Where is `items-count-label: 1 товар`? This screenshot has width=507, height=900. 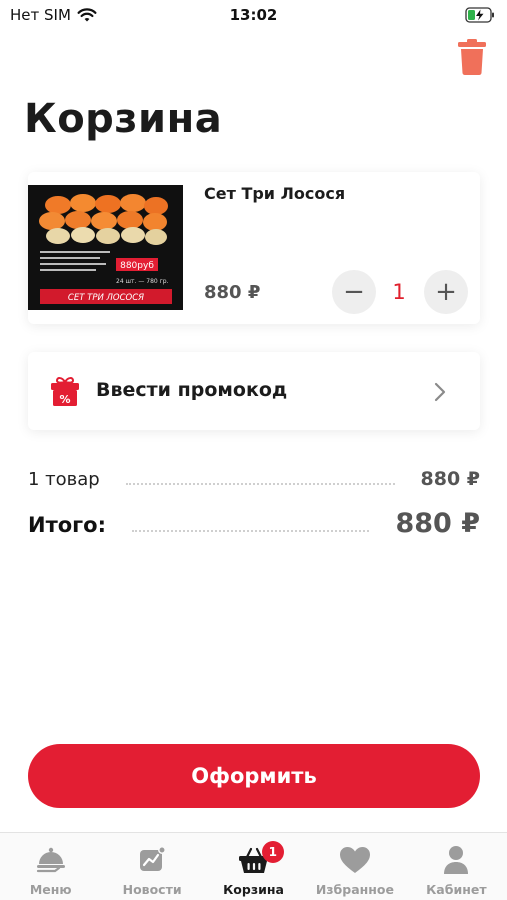 items-count-label: 1 товар is located at coordinates (64, 479).